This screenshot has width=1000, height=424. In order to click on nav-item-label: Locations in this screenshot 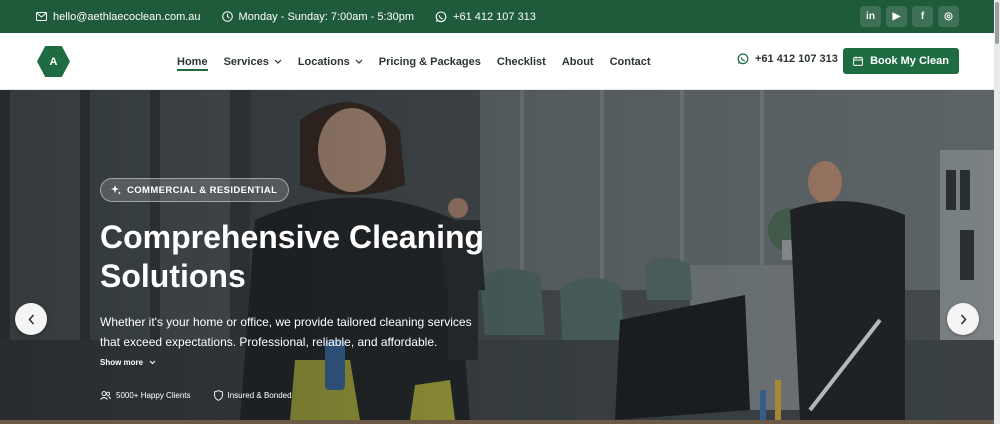, I will do `click(323, 61)`.